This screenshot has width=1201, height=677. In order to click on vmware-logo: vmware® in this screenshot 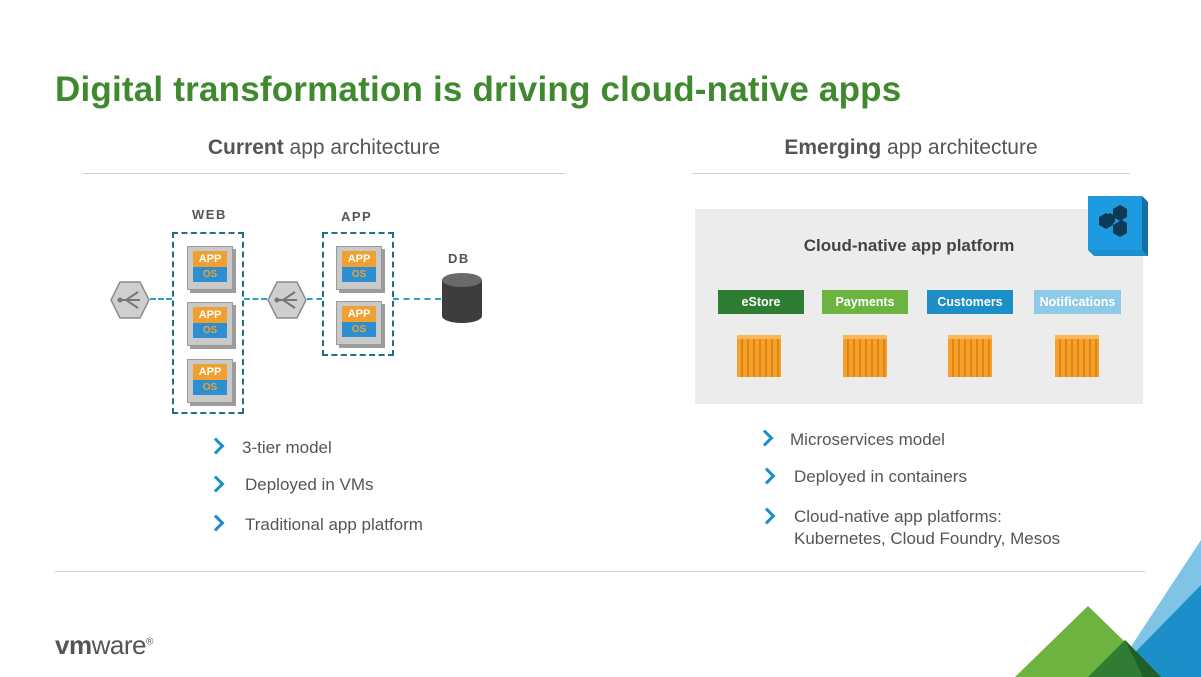, I will do `click(104, 645)`.